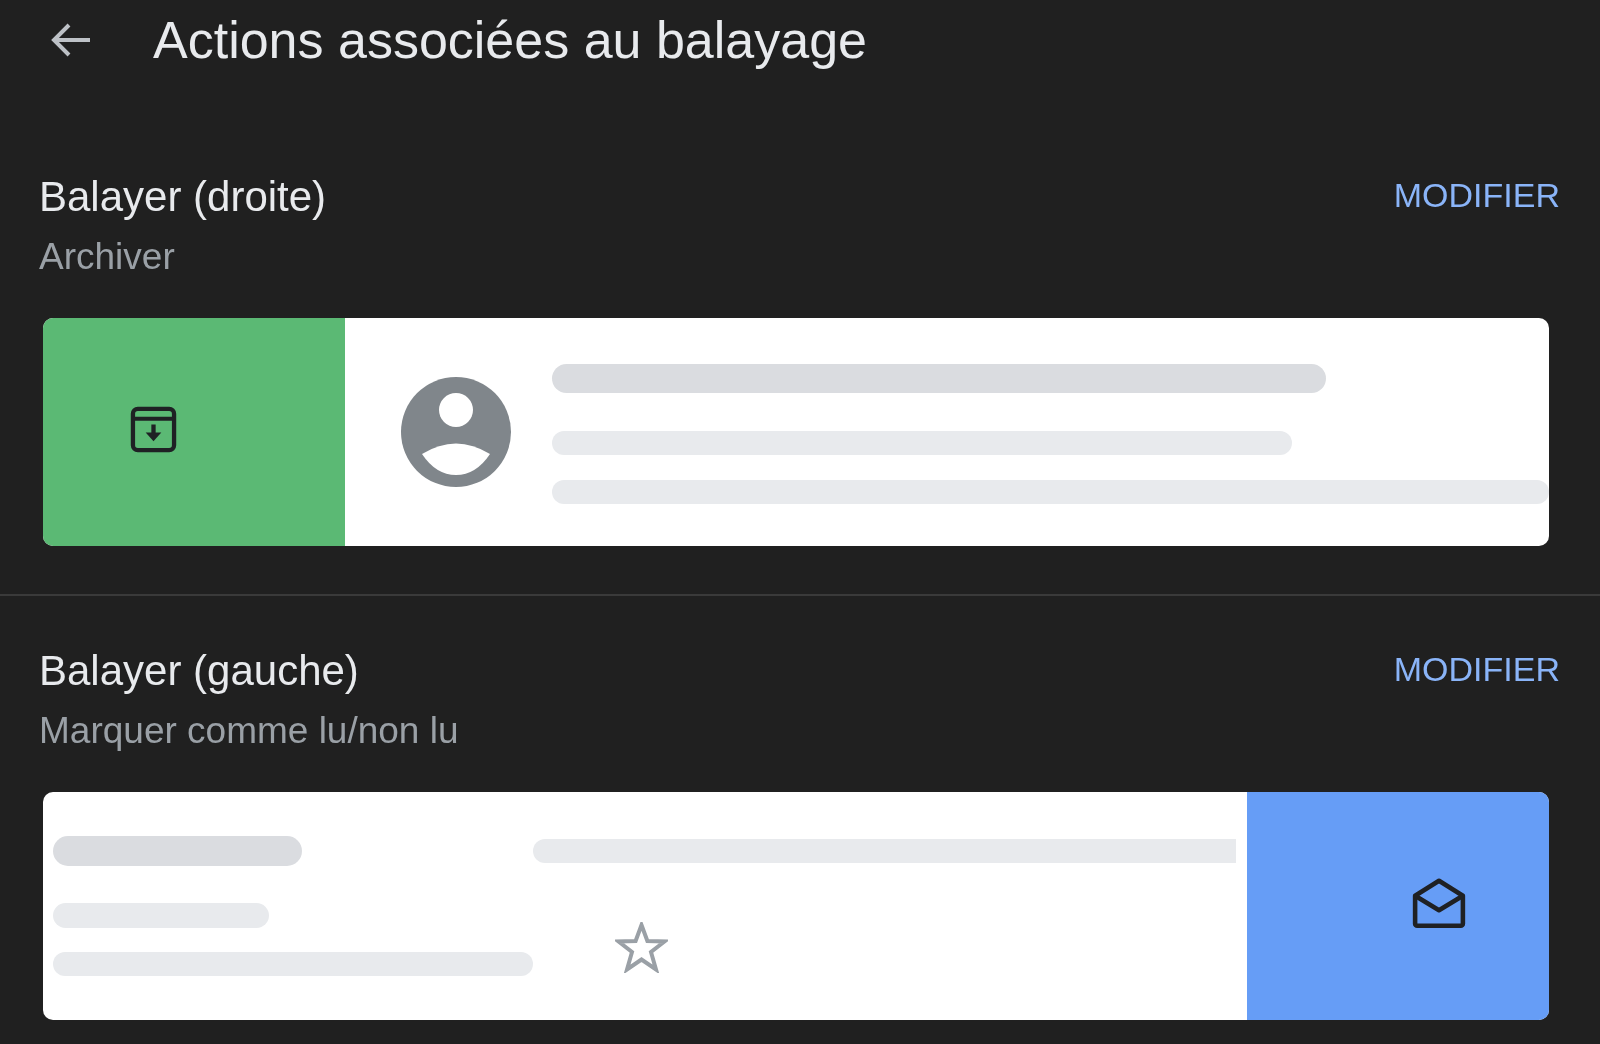  What do you see at coordinates (249, 731) in the screenshot?
I see `setting-value: Marquer comme lu/non lu` at bounding box center [249, 731].